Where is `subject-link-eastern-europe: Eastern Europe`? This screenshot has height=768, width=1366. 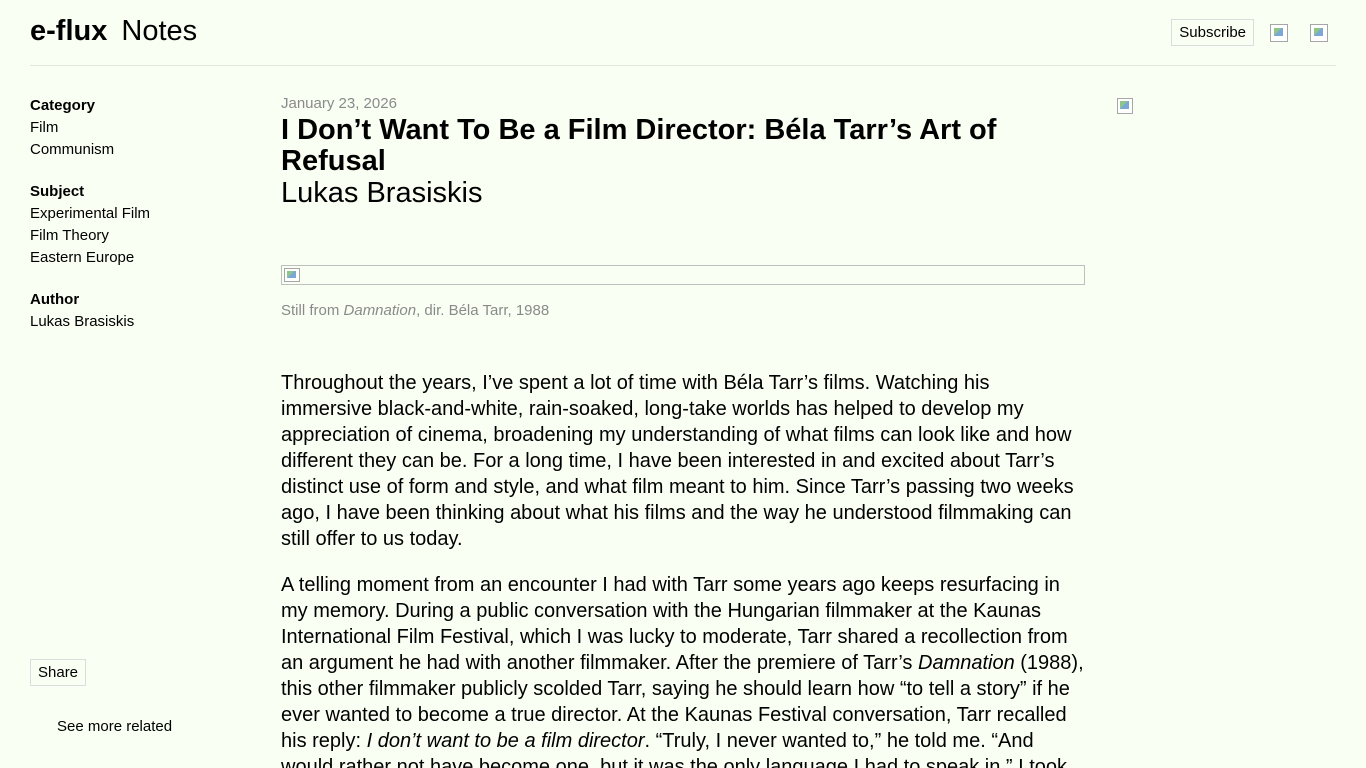 subject-link-eastern-europe: Eastern Europe is located at coordinates (130, 258).